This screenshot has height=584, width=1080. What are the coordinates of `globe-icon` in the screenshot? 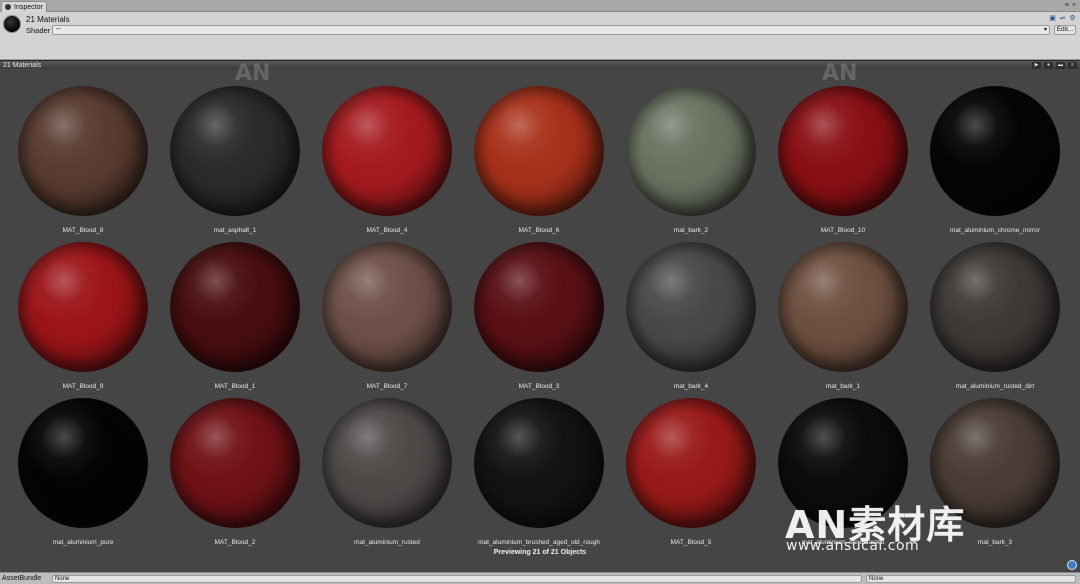 It's located at (1072, 565).